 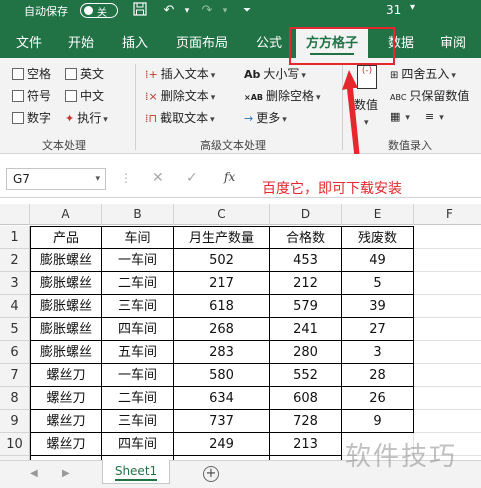 I want to click on delete-space-button: ×AB 删除空格 ▾, so click(x=282, y=95).